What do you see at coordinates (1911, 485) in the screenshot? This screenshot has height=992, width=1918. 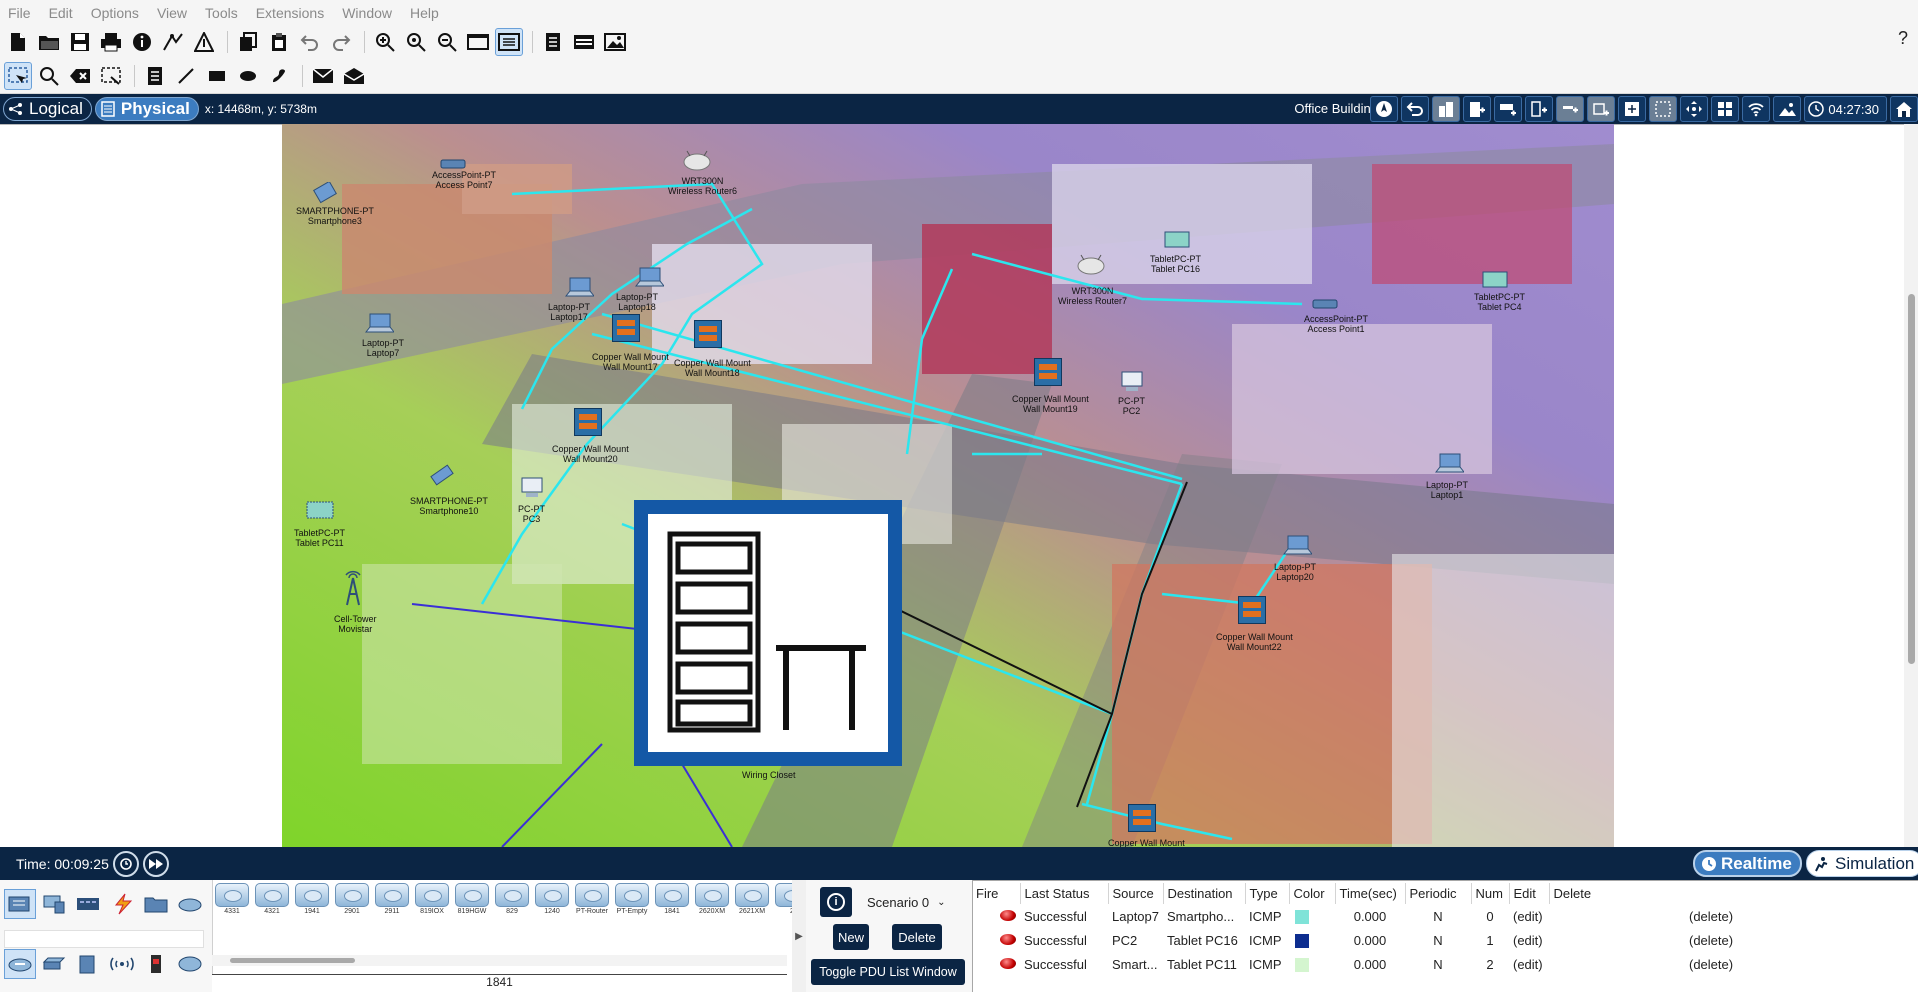 I see `canvas-vertical-scrollbar` at bounding box center [1911, 485].